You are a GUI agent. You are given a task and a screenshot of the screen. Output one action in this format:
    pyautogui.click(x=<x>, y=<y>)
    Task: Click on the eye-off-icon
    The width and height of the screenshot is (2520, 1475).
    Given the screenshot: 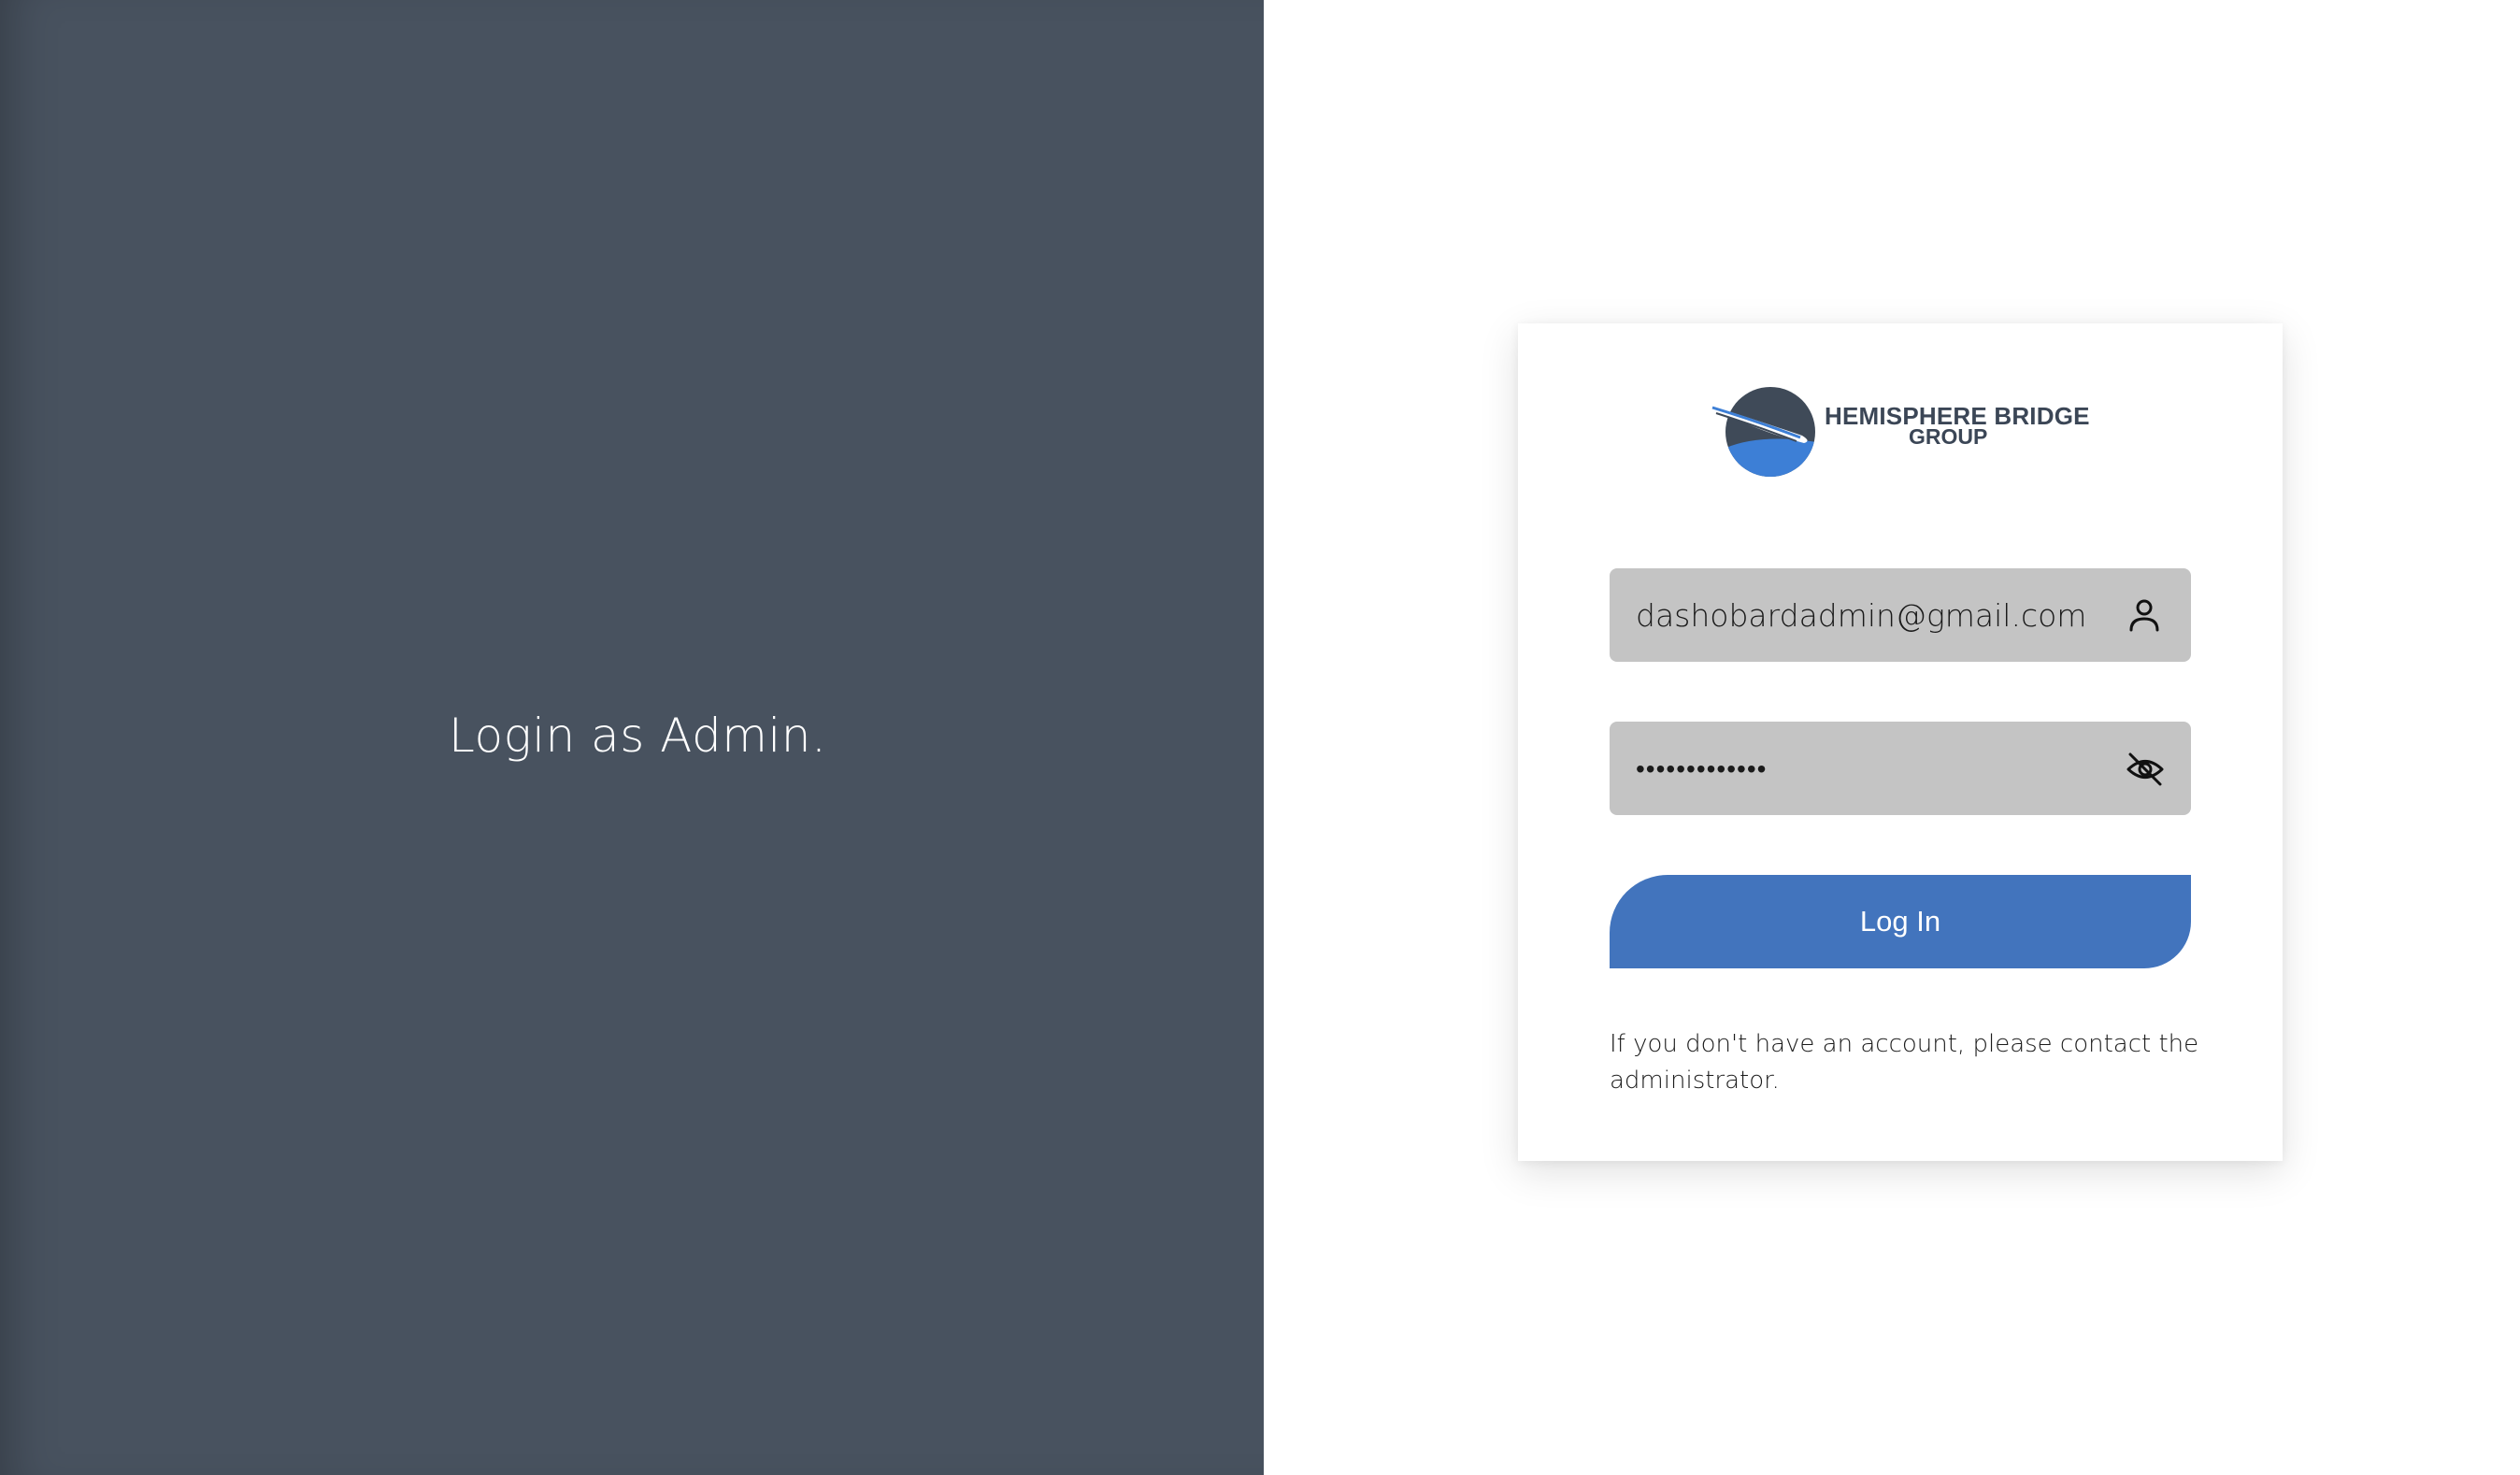 What is the action you would take?
    pyautogui.click(x=2145, y=768)
    